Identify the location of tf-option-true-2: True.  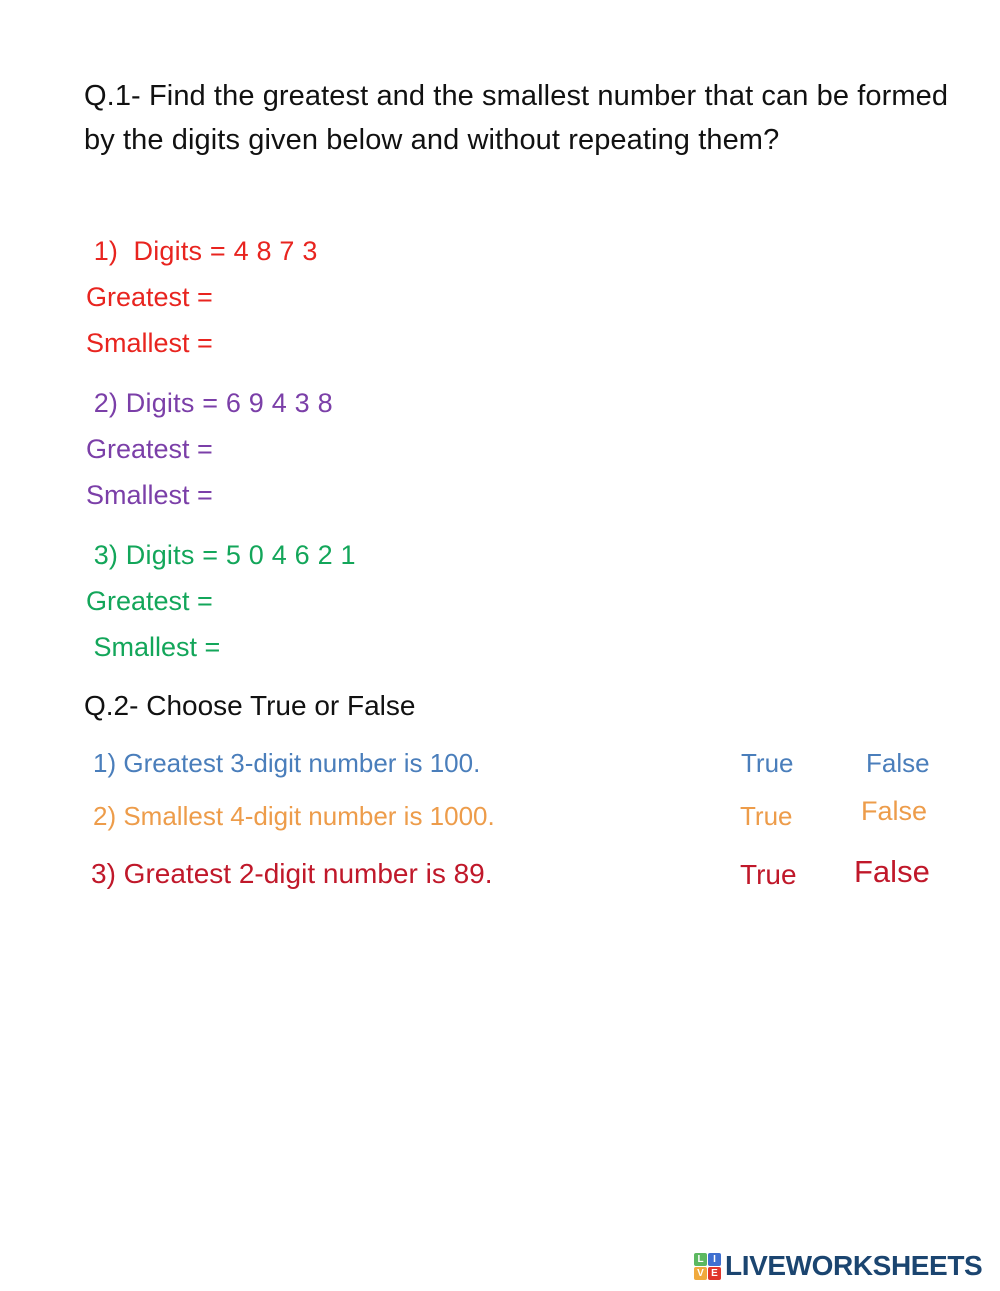
(766, 816).